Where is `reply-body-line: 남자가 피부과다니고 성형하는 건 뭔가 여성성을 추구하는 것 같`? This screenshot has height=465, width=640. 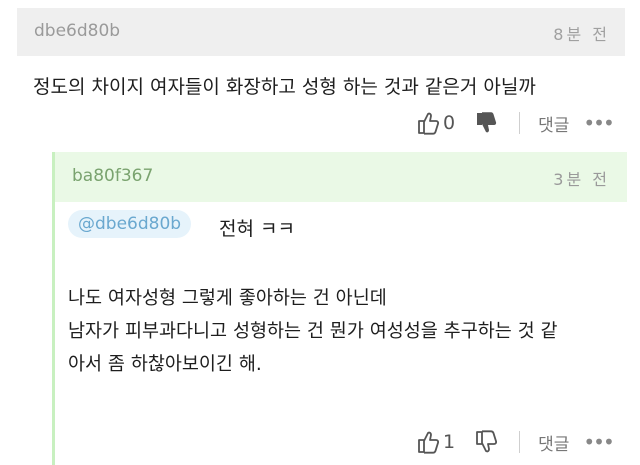
reply-body-line: 남자가 피부과다니고 성형하는 건 뭔가 여성성을 추구하는 것 같 is located at coordinates (313, 331).